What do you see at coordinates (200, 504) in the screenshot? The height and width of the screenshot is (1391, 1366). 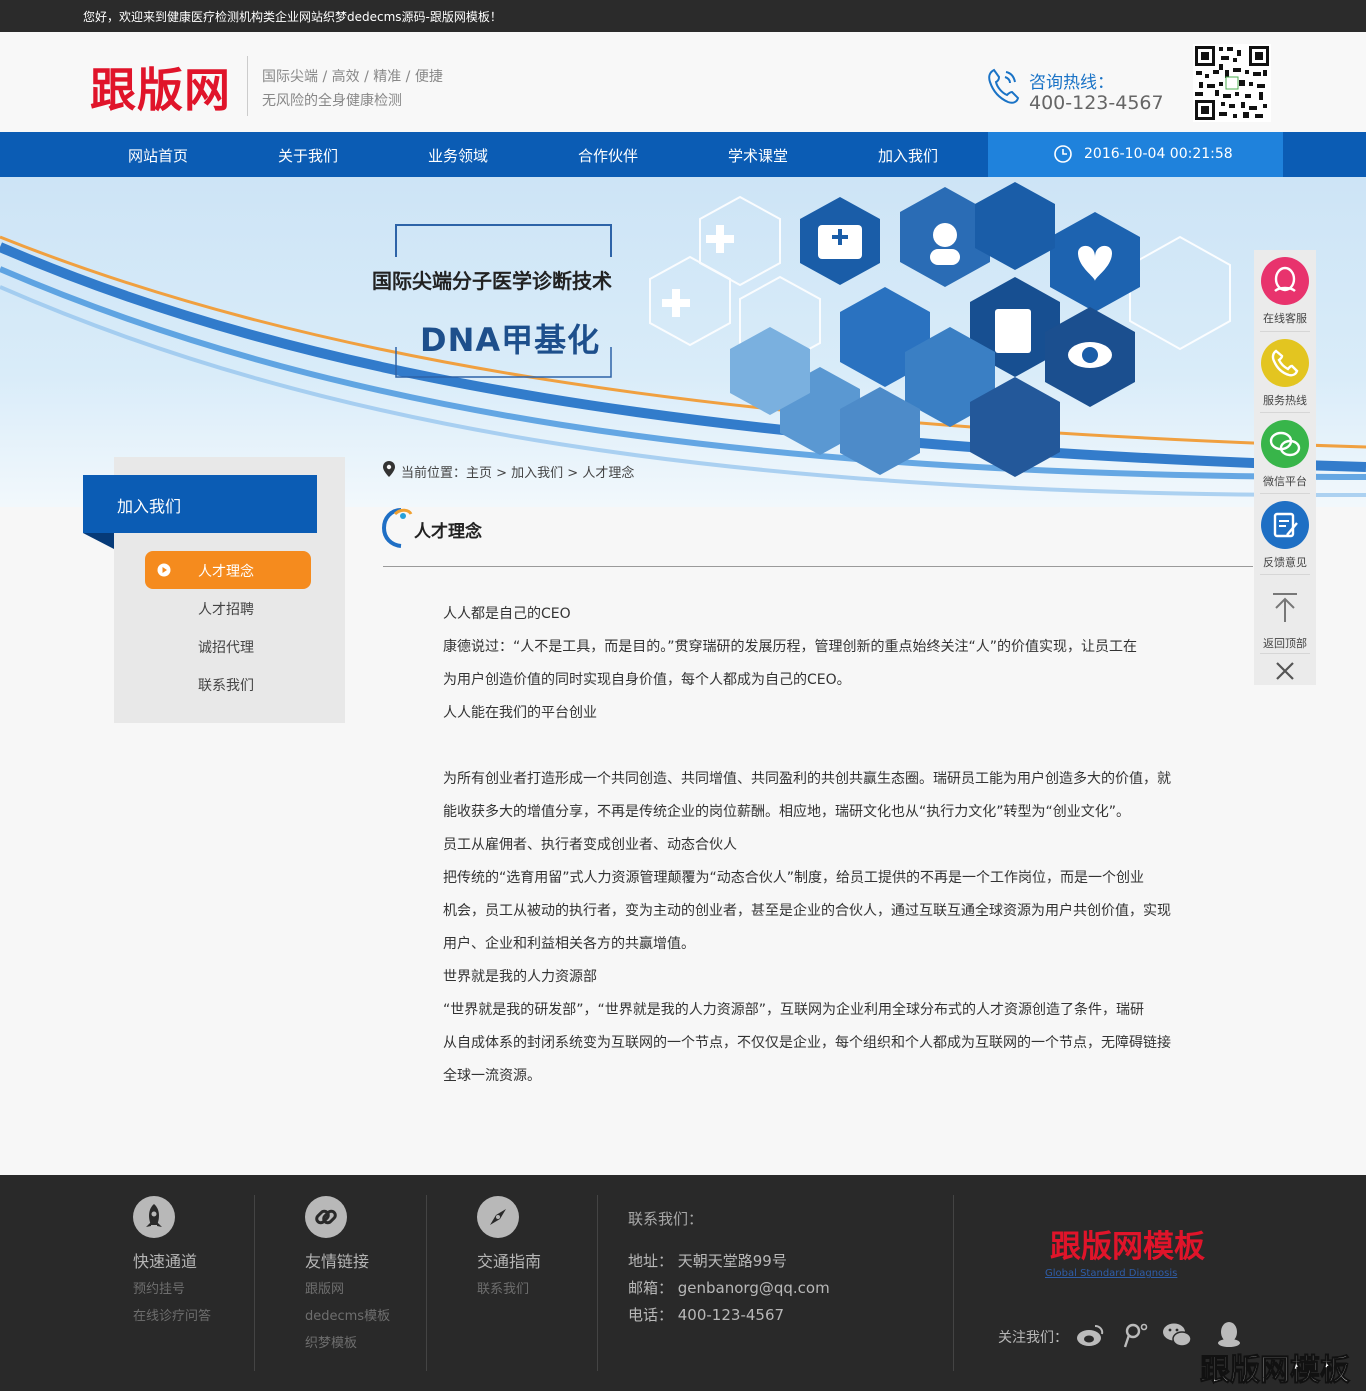 I see `sidebar-heading: 加入我们` at bounding box center [200, 504].